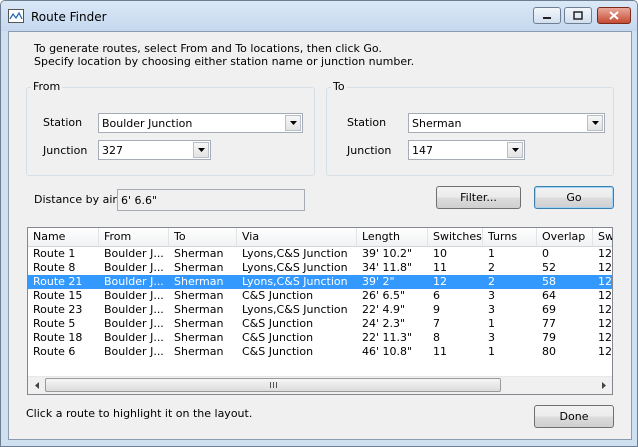 The height and width of the screenshot is (447, 638). I want to click on to-group-label: To, so click(339, 86).